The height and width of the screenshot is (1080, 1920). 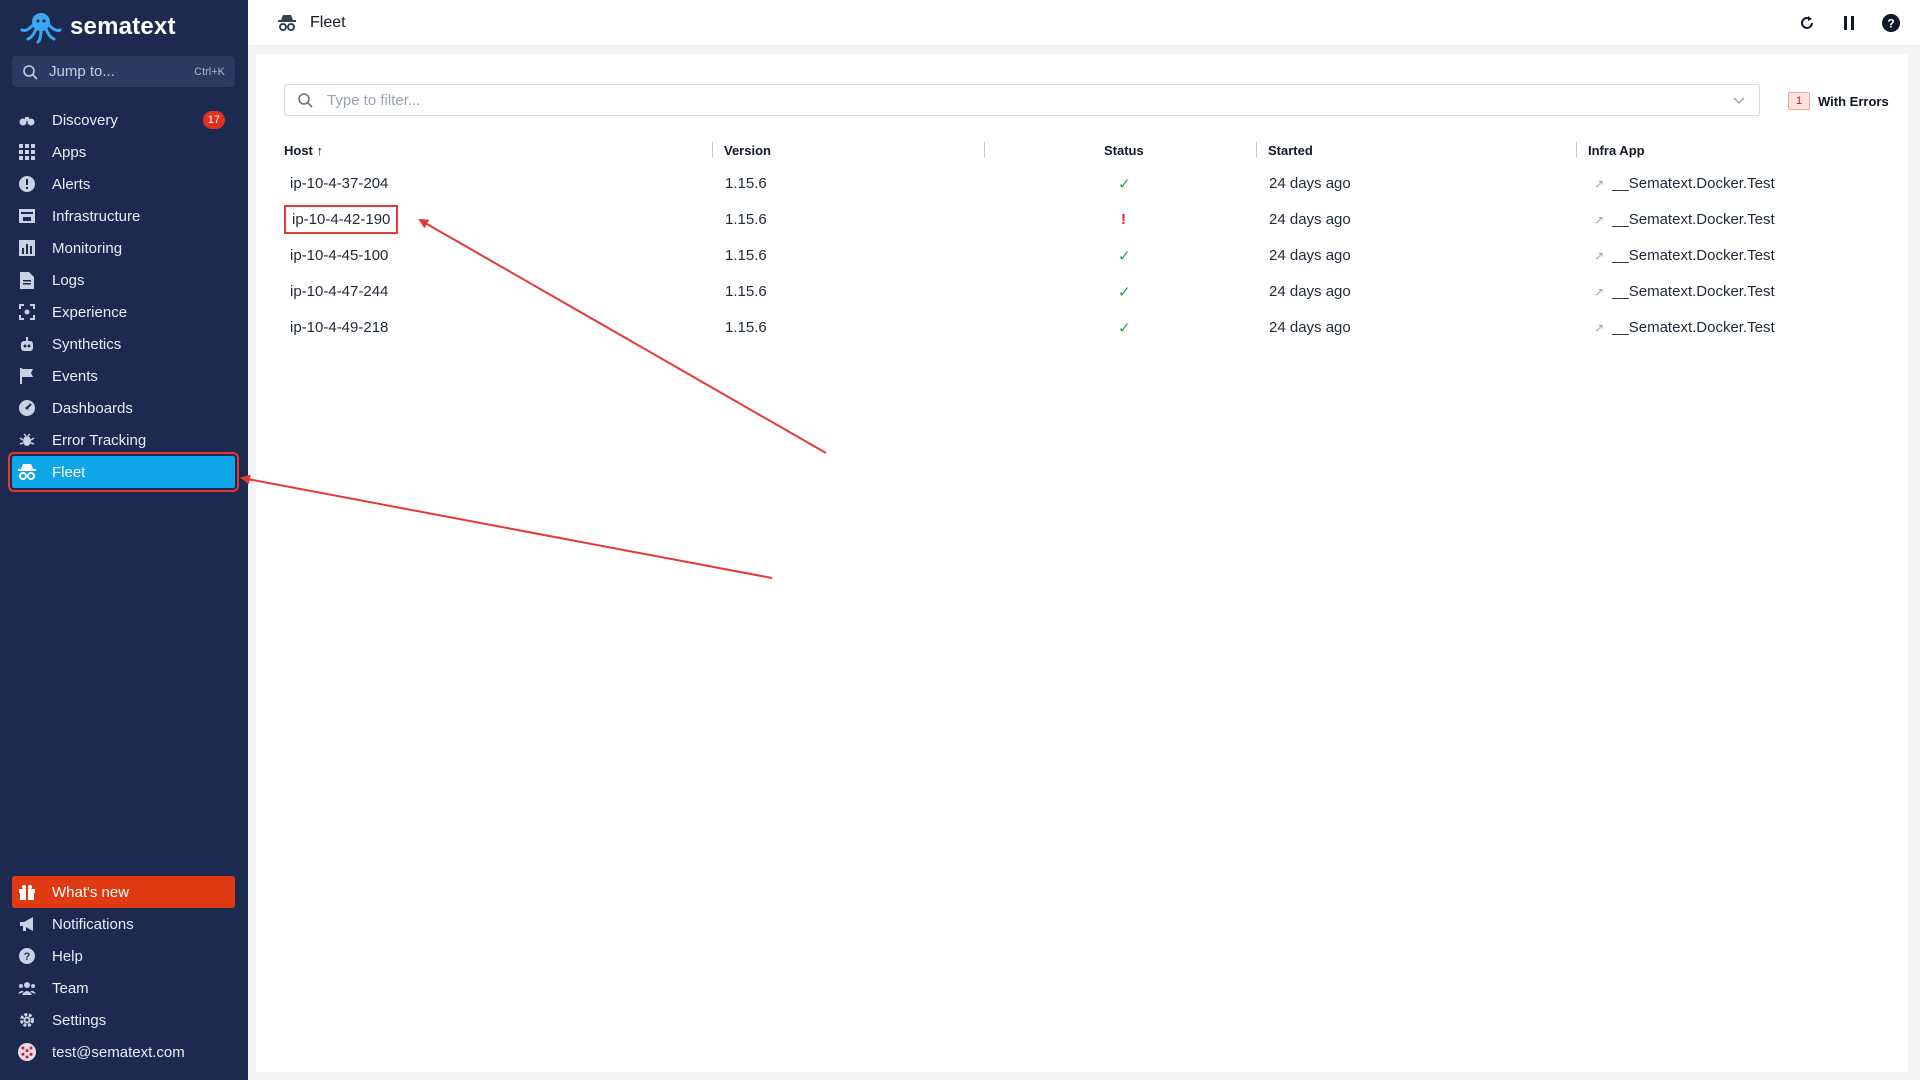 I want to click on server-icon, so click(x=27, y=216).